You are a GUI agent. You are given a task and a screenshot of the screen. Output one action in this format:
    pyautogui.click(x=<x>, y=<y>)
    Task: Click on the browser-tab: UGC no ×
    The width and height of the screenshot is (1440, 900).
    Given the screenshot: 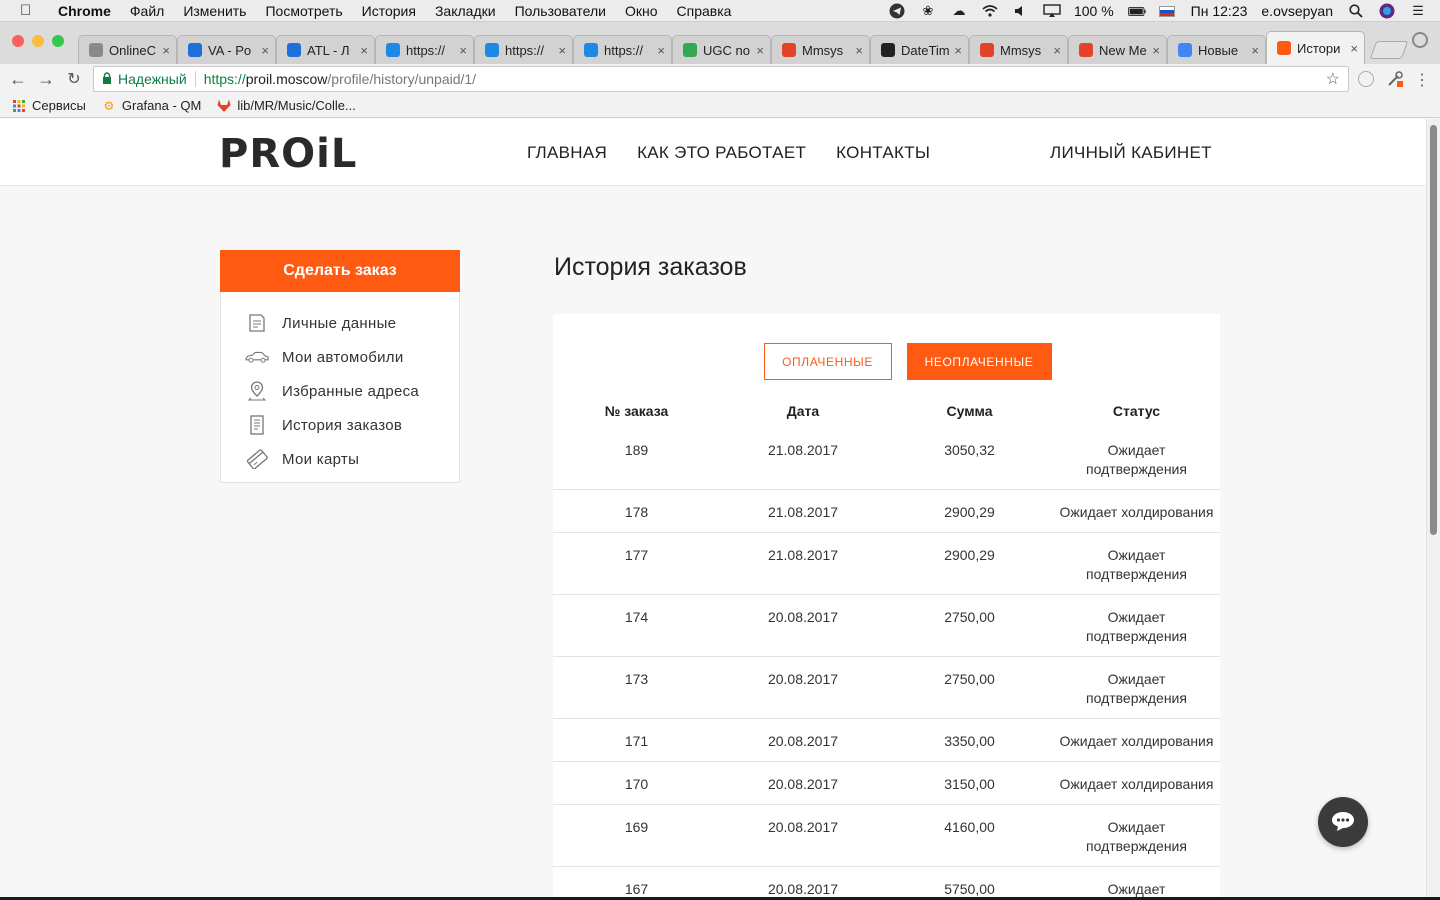 What is the action you would take?
    pyautogui.click(x=721, y=49)
    